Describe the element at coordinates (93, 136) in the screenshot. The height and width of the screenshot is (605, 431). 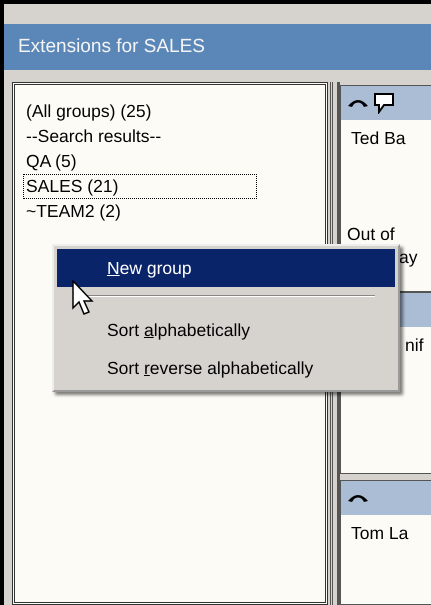
I see `group-item: --Search results--` at that location.